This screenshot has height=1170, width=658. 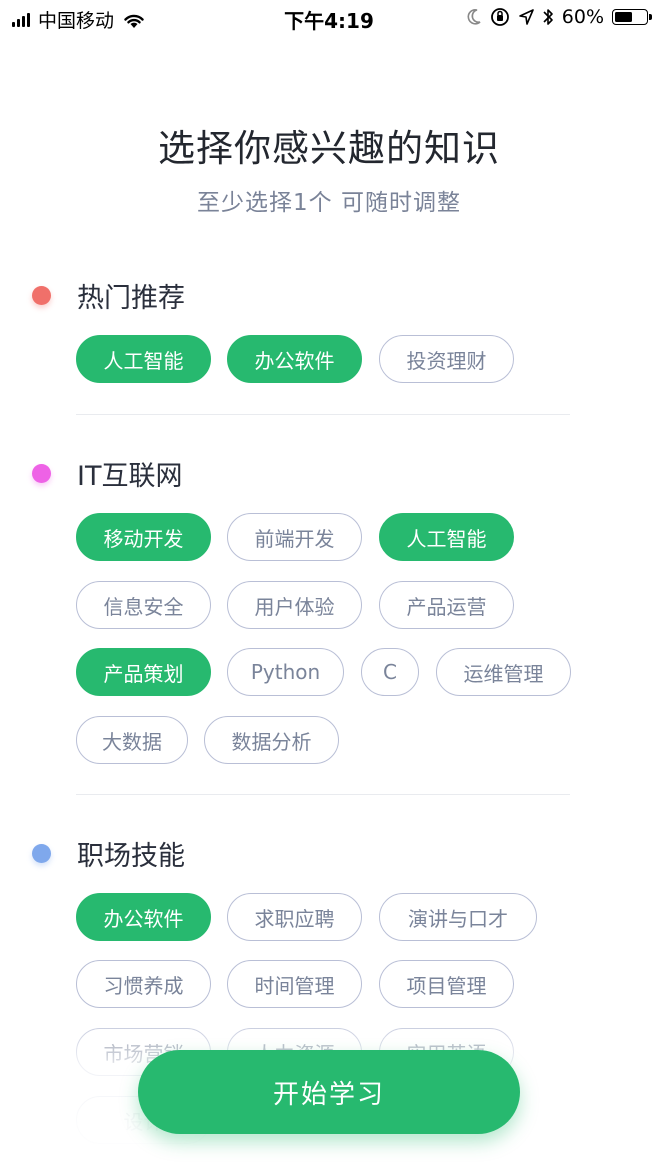 What do you see at coordinates (294, 984) in the screenshot?
I see `tag-item: 时间管理` at bounding box center [294, 984].